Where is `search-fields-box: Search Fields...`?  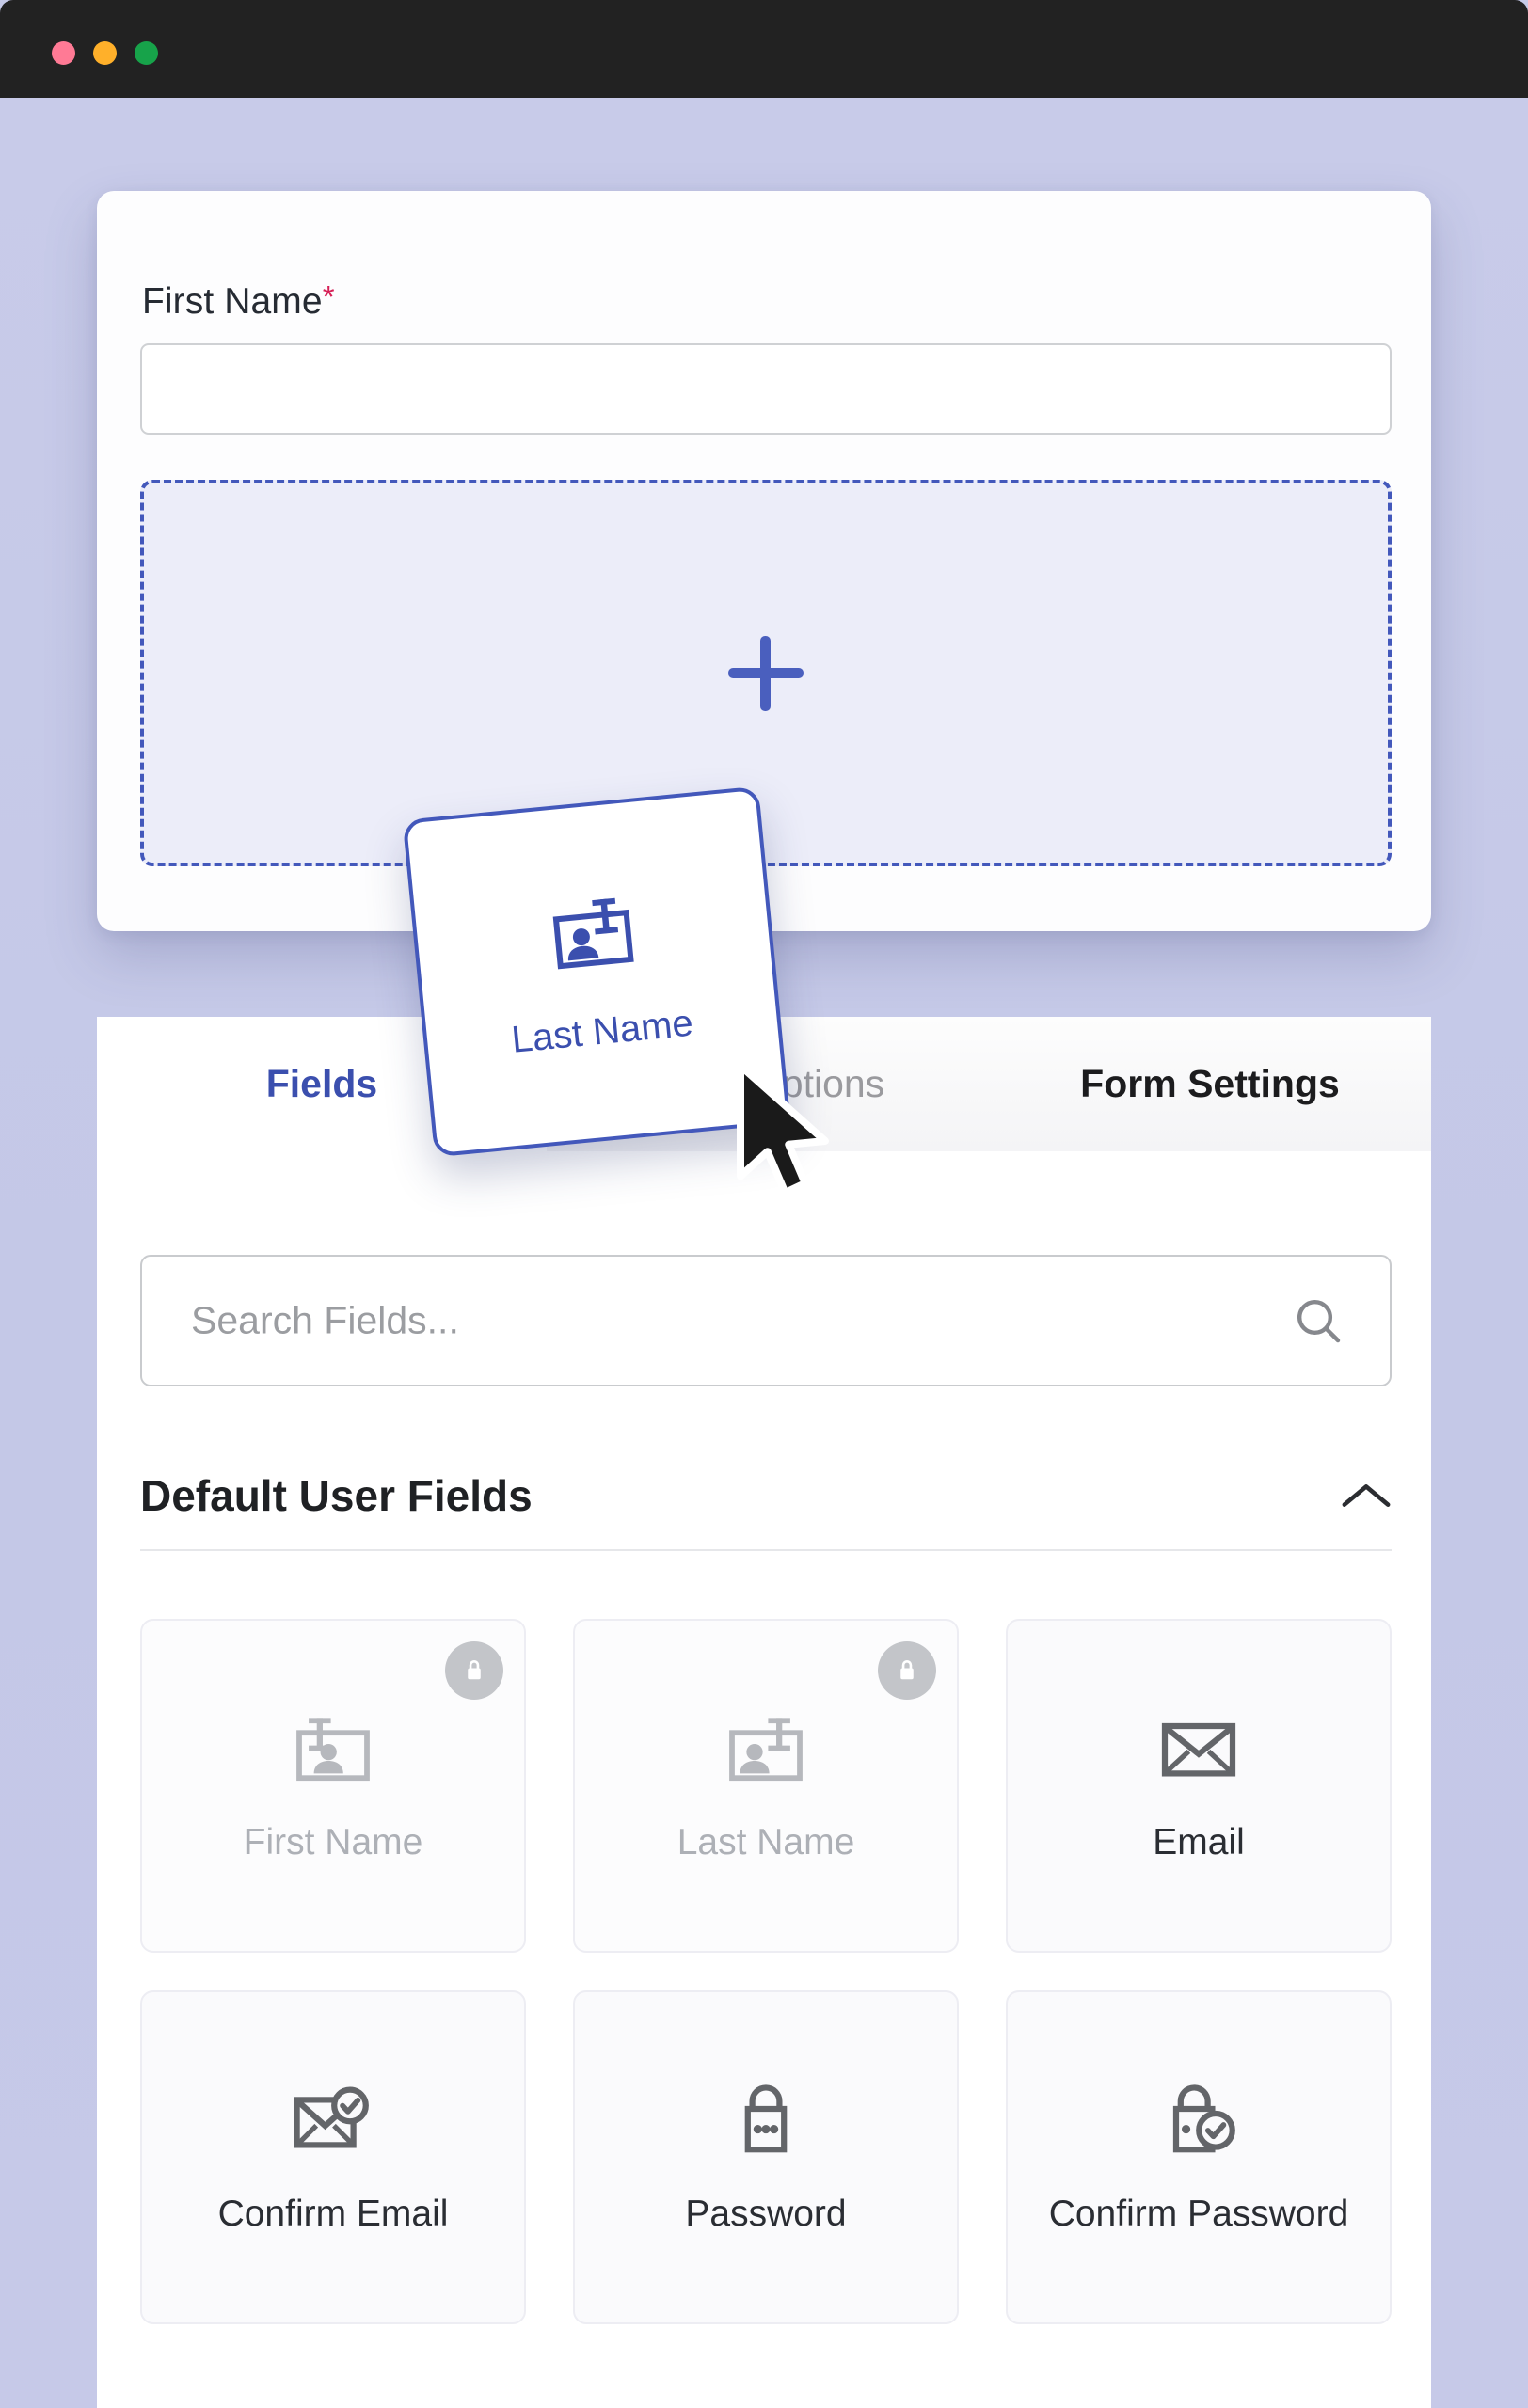
search-fields-box: Search Fields... is located at coordinates (766, 1320).